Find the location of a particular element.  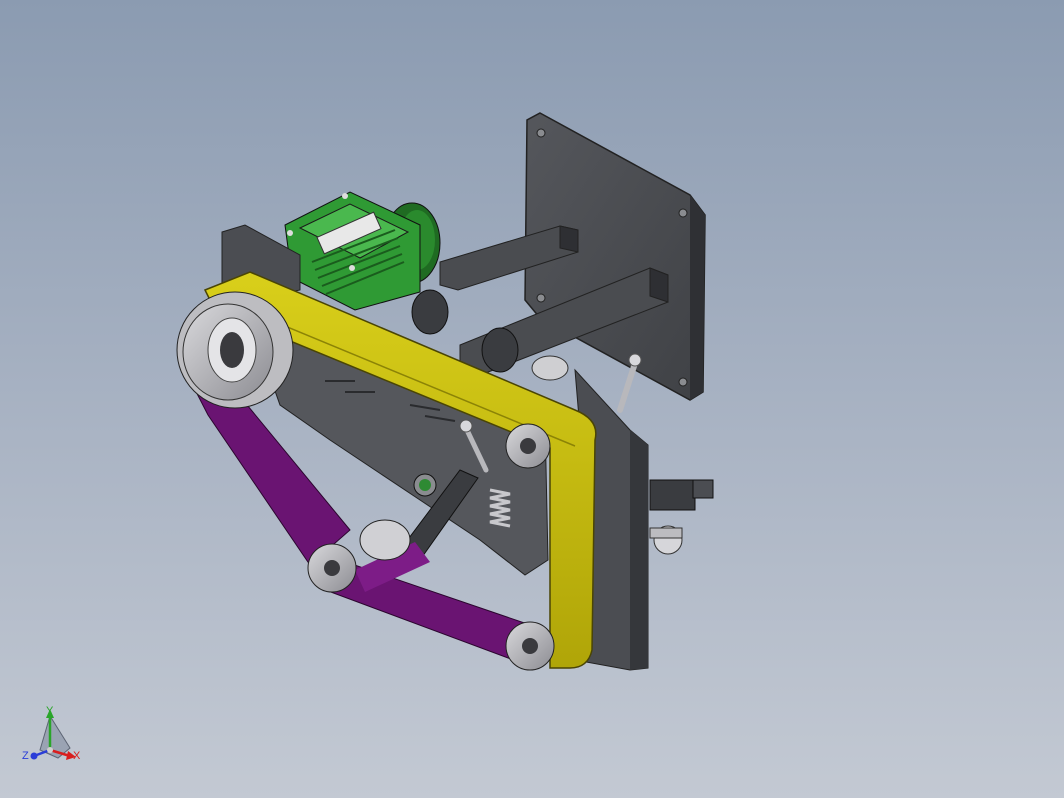

drive-wheel is located at coordinates (235, 350).